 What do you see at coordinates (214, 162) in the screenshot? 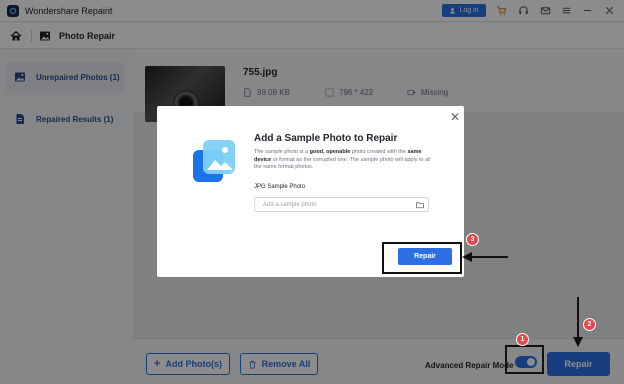
I see `sample-photo-illustration-icon` at bounding box center [214, 162].